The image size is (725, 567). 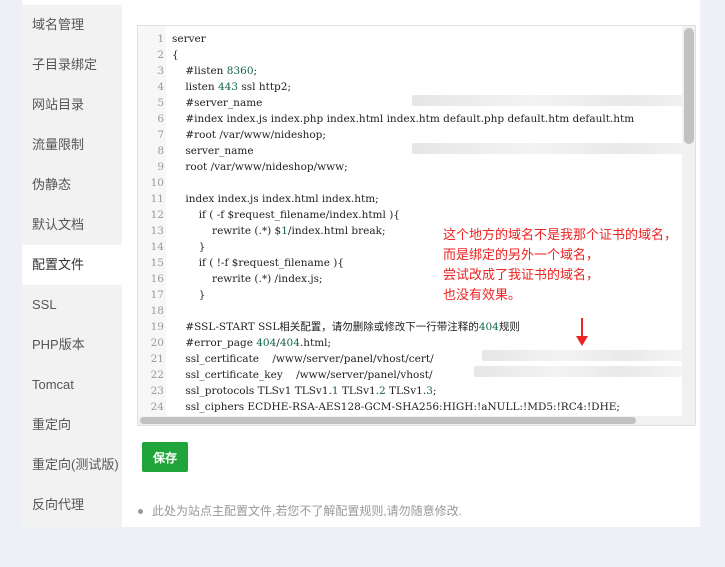 What do you see at coordinates (160, 103) in the screenshot?
I see `line-number: 5` at bounding box center [160, 103].